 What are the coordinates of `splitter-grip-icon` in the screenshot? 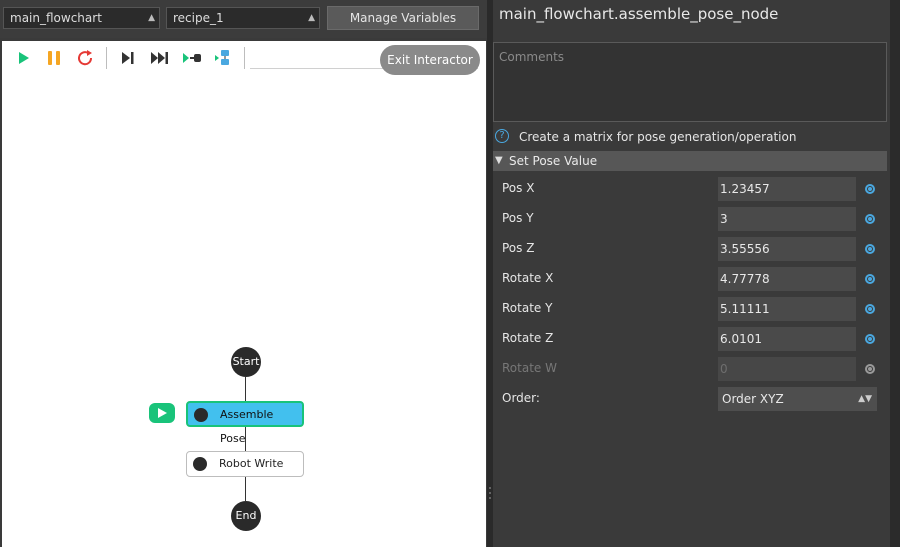 It's located at (490, 493).